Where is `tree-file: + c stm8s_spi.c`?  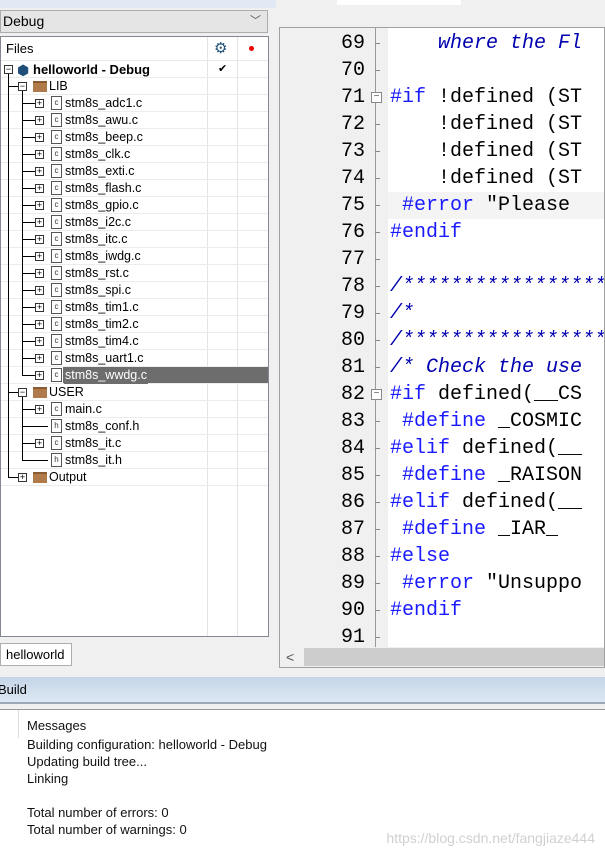
tree-file: + c stm8s_spi.c is located at coordinates (134, 290).